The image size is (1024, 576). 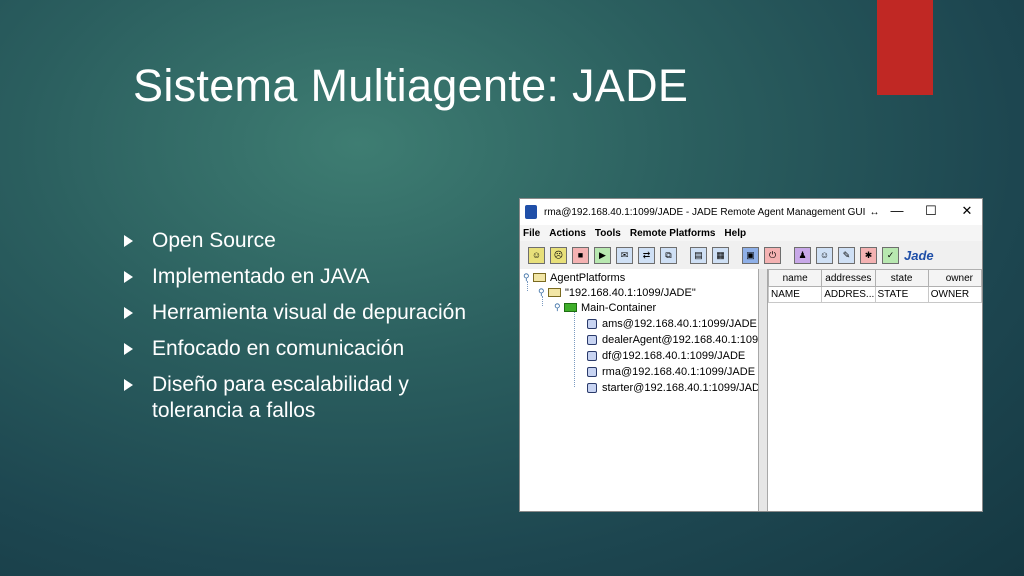 I want to click on close-button: ✕, so click(x=967, y=211).